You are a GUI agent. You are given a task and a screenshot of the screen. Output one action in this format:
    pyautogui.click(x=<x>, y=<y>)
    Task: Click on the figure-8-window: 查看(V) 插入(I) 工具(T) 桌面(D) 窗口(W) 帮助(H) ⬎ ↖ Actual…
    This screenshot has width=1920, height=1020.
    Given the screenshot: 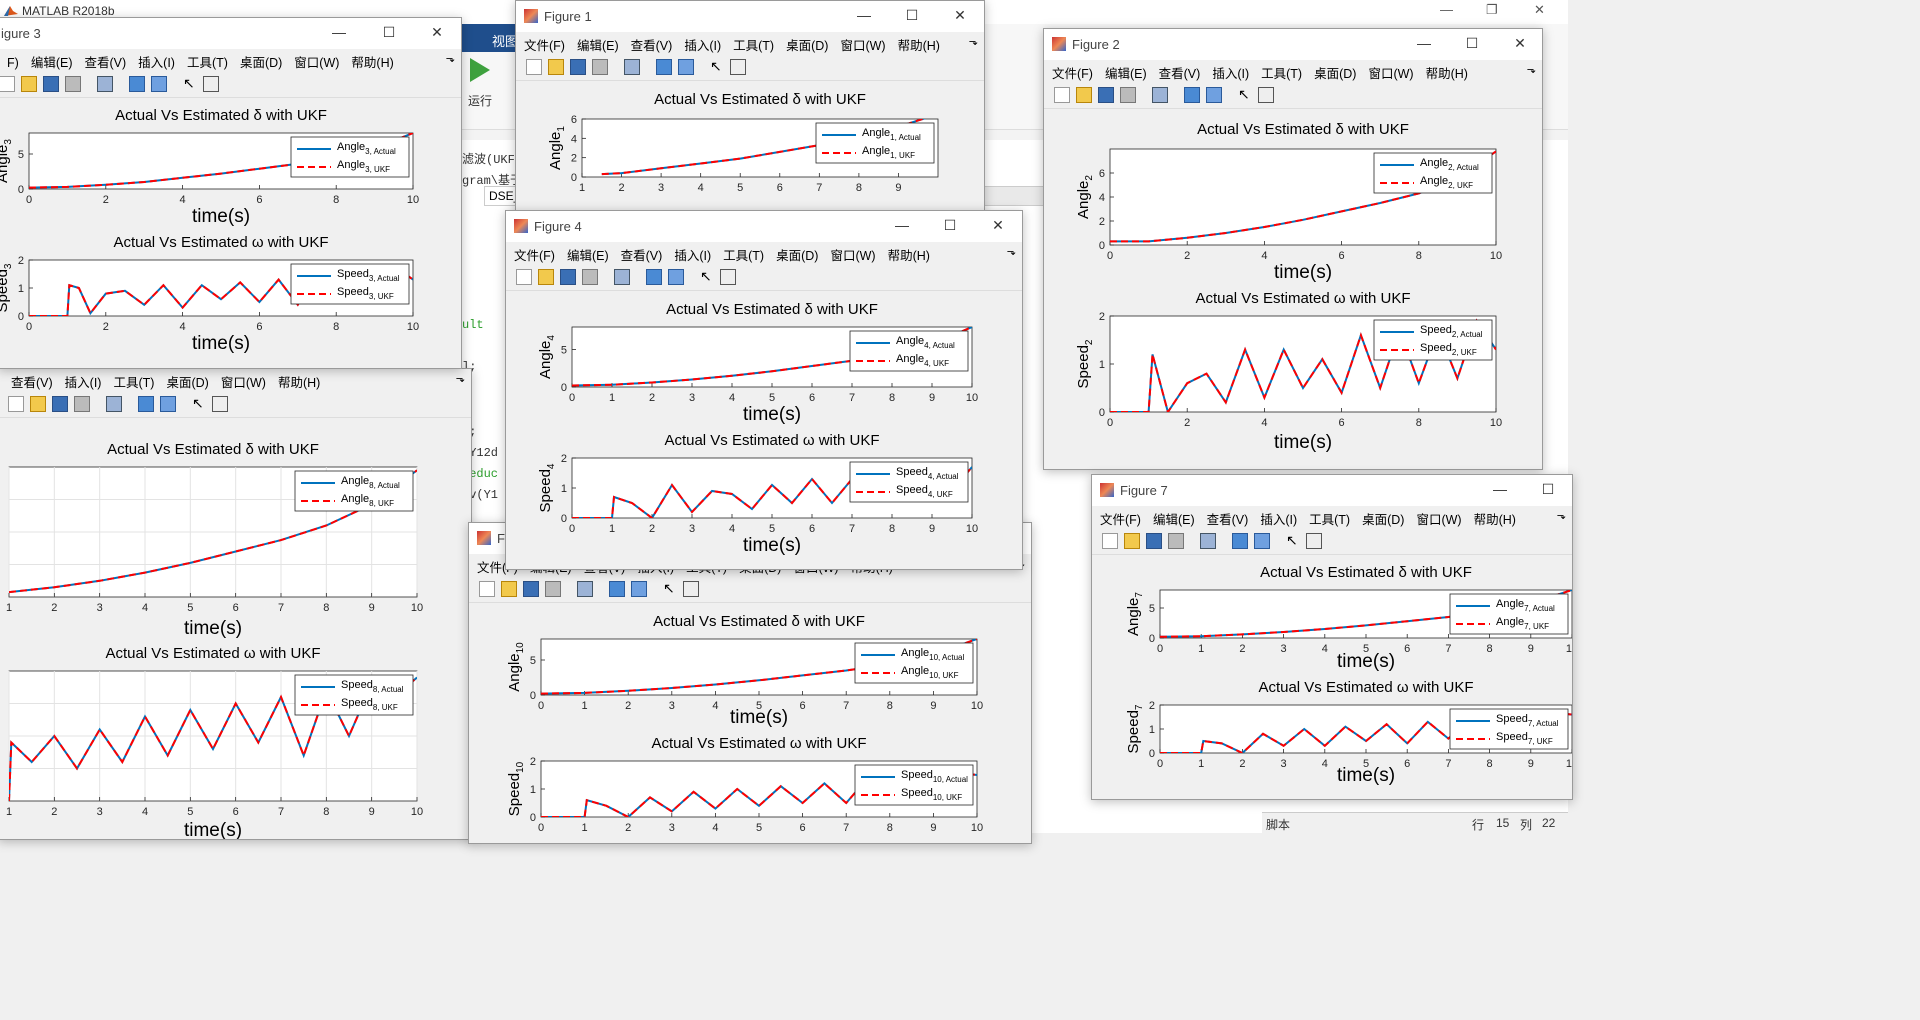 What is the action you would take?
    pyautogui.click(x=236, y=604)
    